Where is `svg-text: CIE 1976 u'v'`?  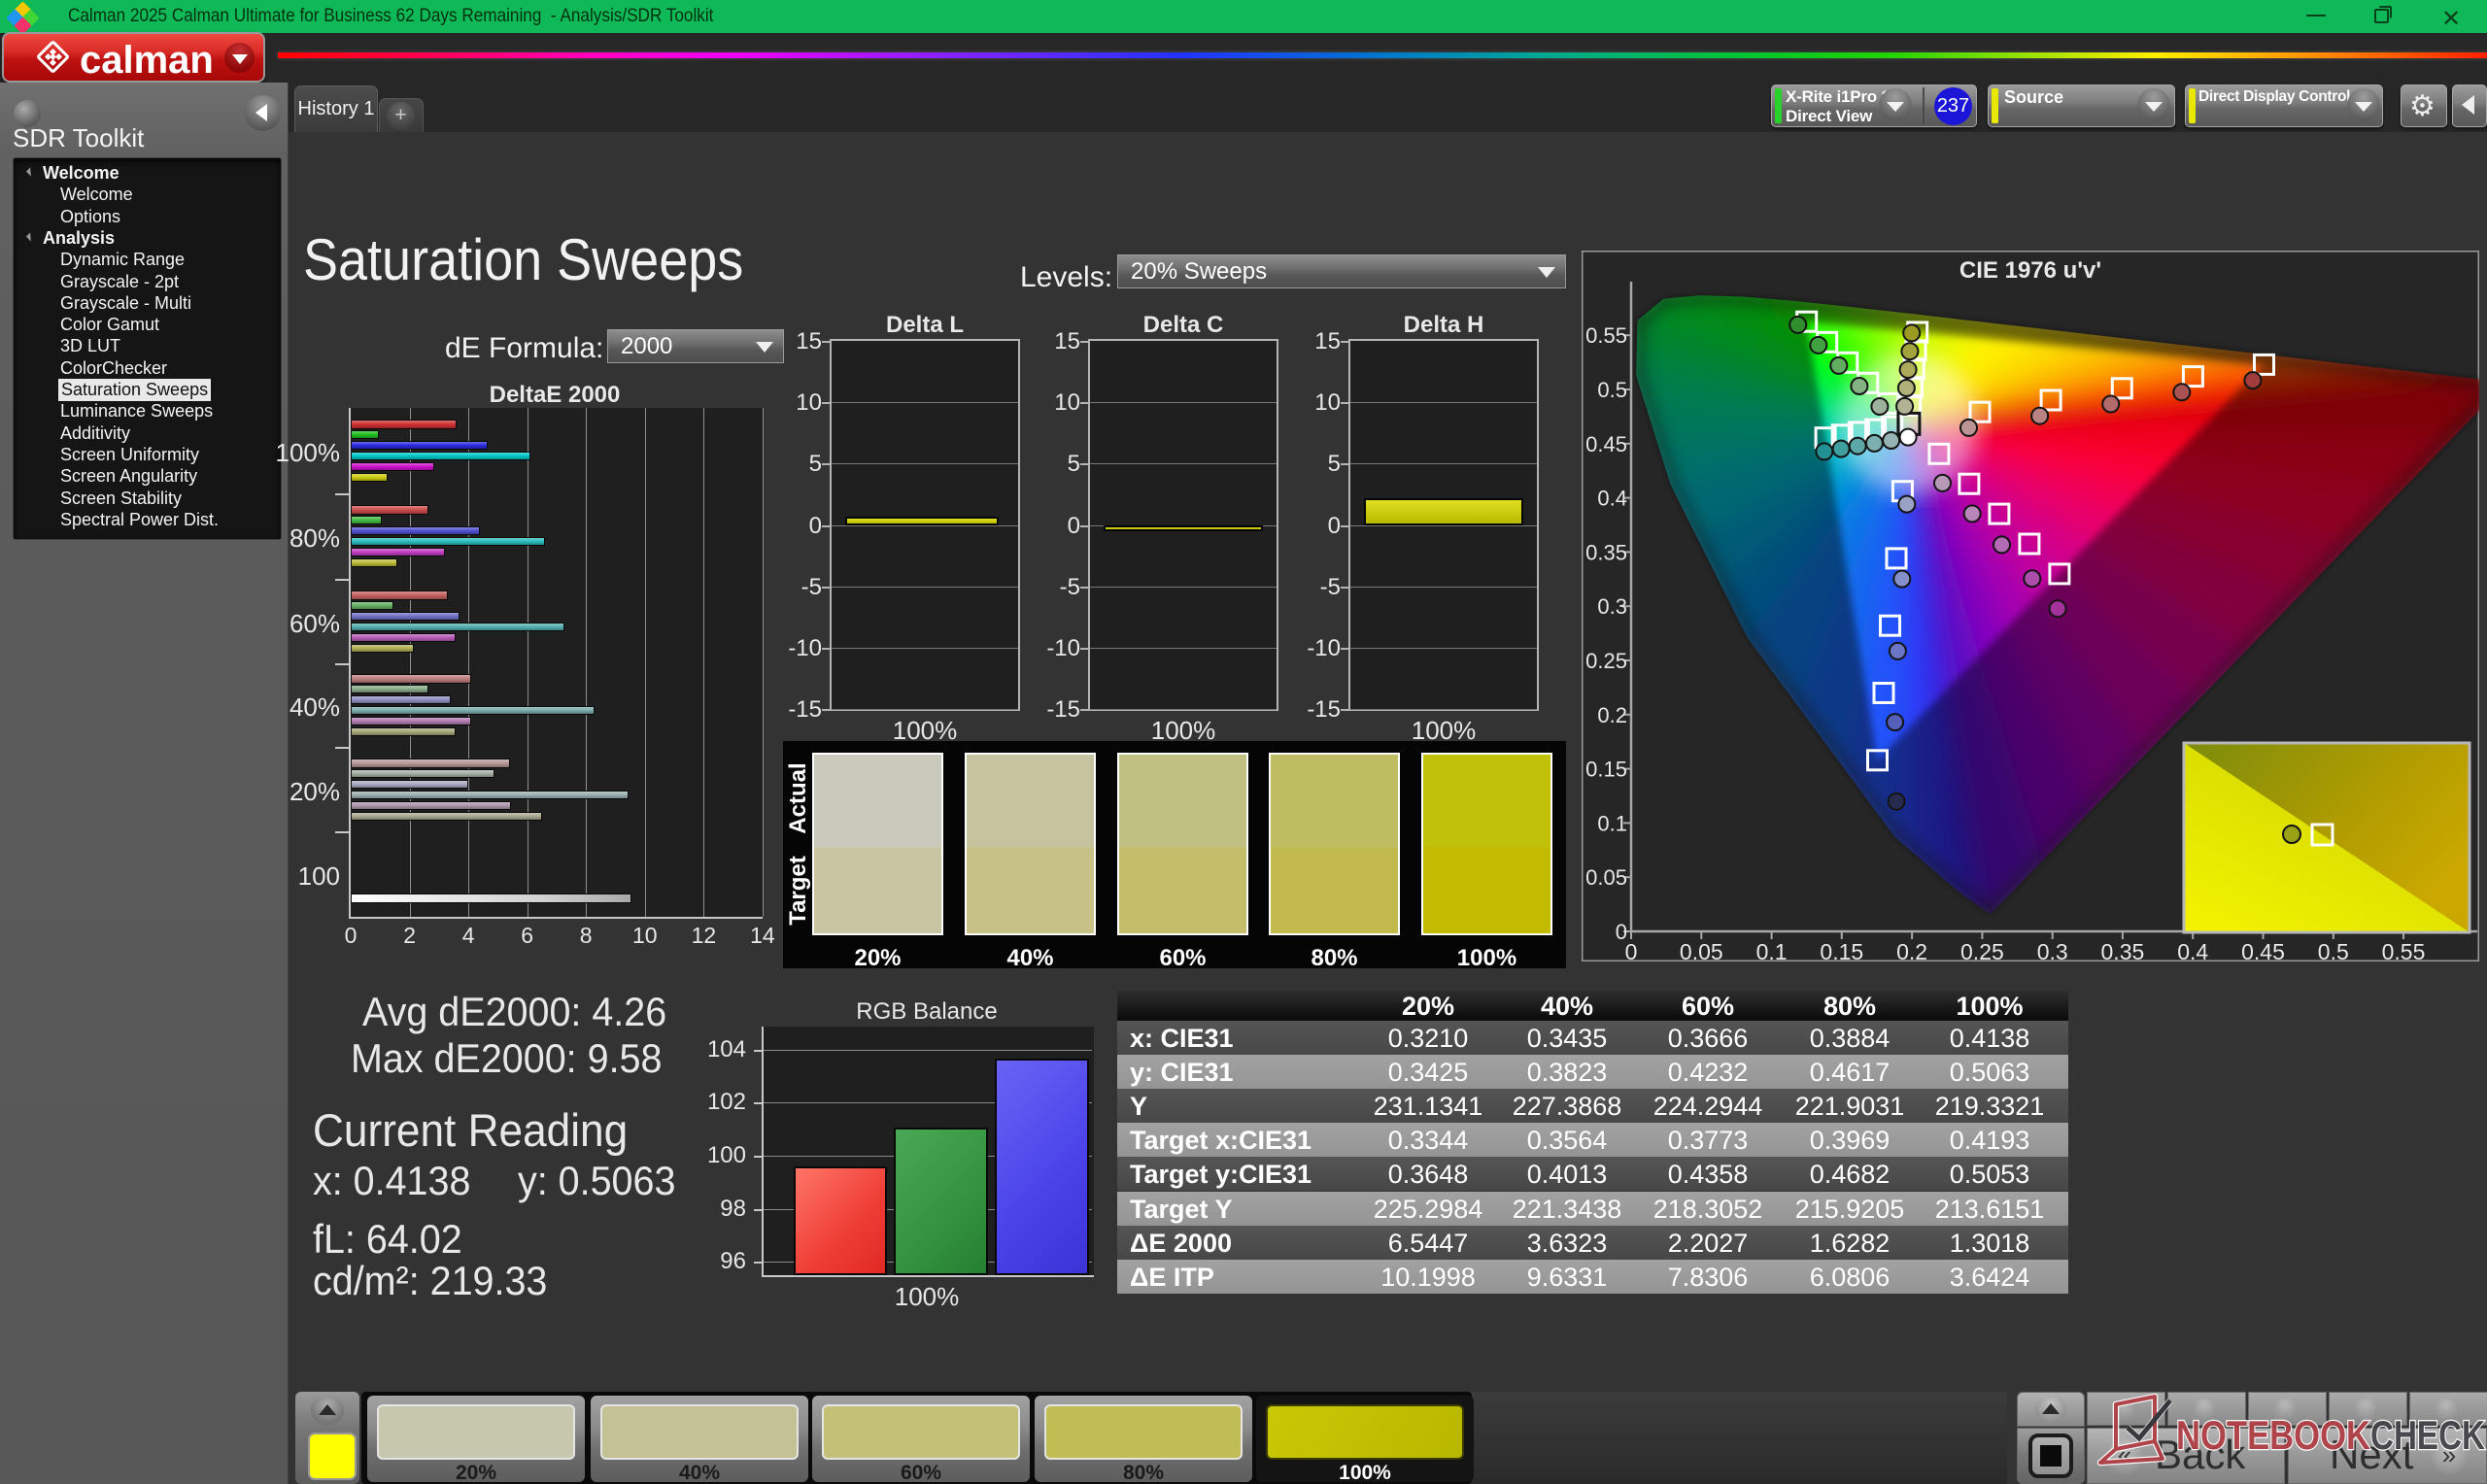
svg-text: CIE 1976 u'v' is located at coordinates (2030, 270).